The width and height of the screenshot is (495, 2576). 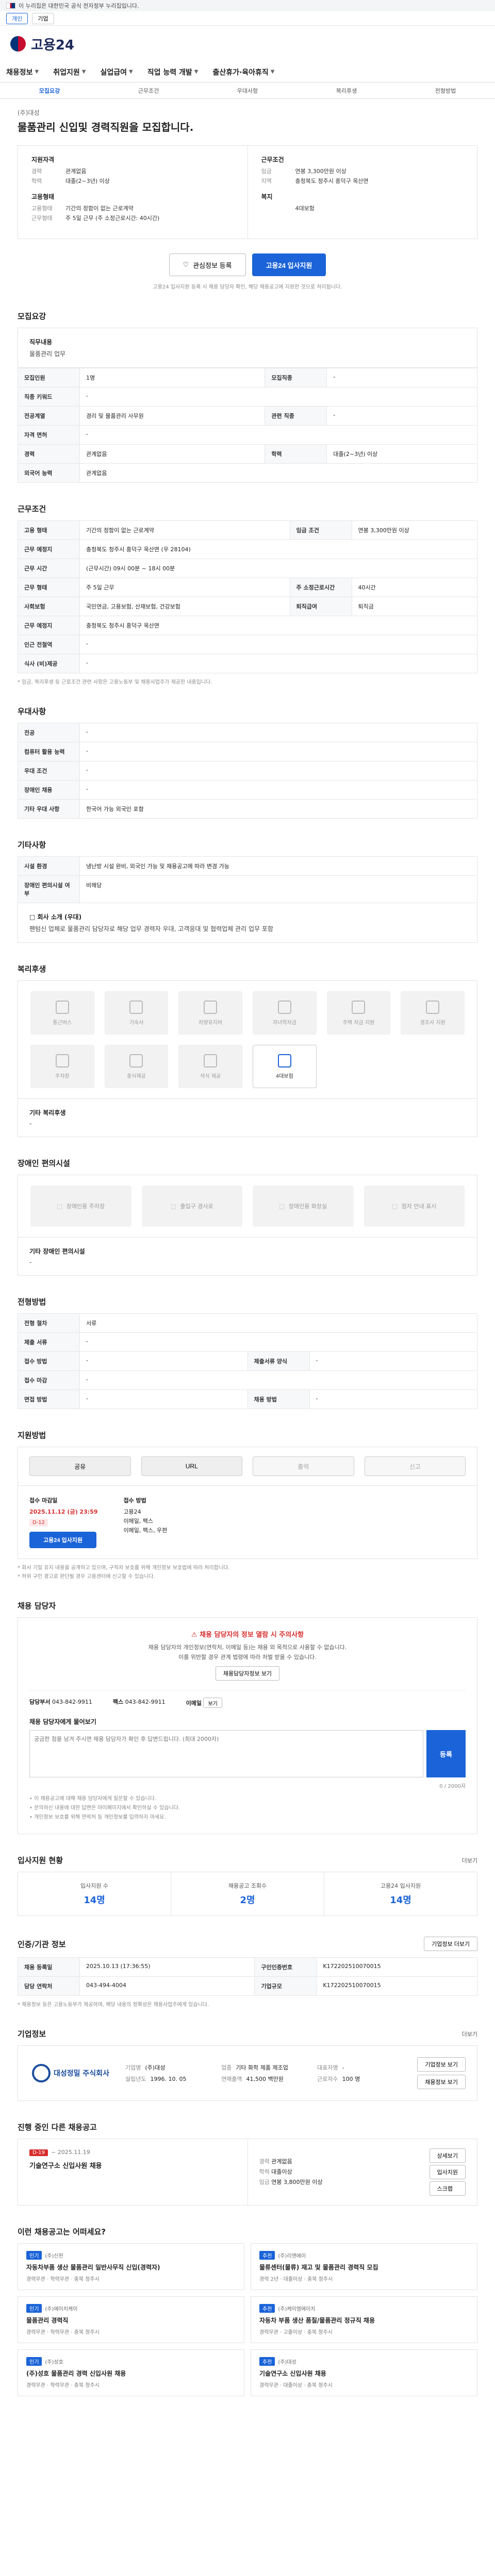 I want to click on company-jobs-button: 채용정보 보기, so click(x=441, y=2082).